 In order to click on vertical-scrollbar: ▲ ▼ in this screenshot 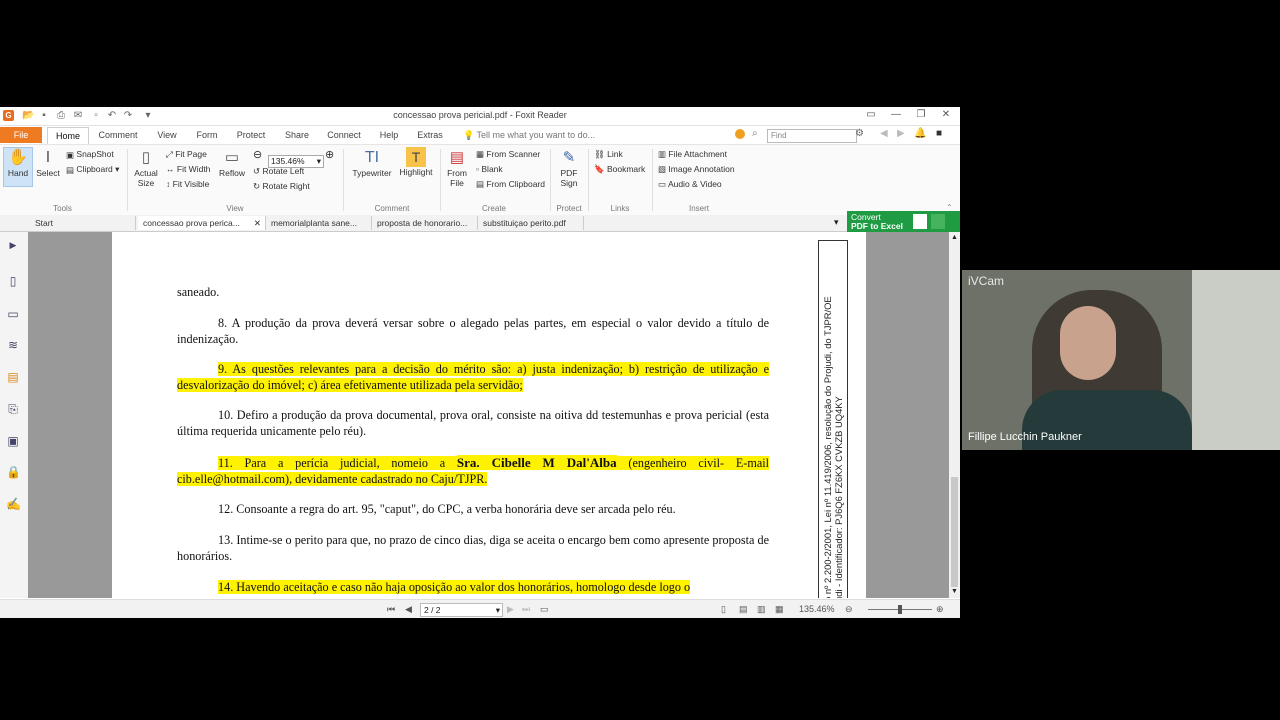, I will do `click(954, 415)`.